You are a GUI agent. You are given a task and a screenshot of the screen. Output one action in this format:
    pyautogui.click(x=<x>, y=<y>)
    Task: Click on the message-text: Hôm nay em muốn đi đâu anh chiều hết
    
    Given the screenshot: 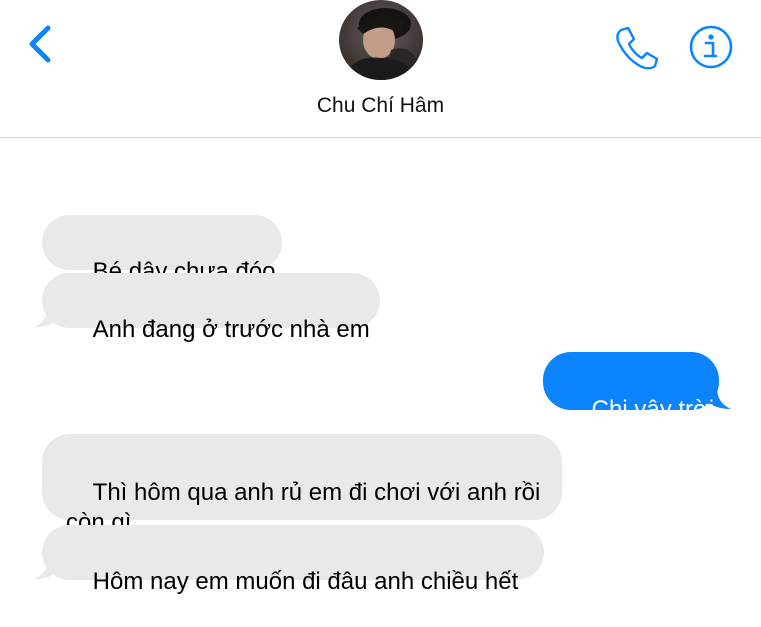 What is the action you would take?
    pyautogui.click(x=305, y=581)
    